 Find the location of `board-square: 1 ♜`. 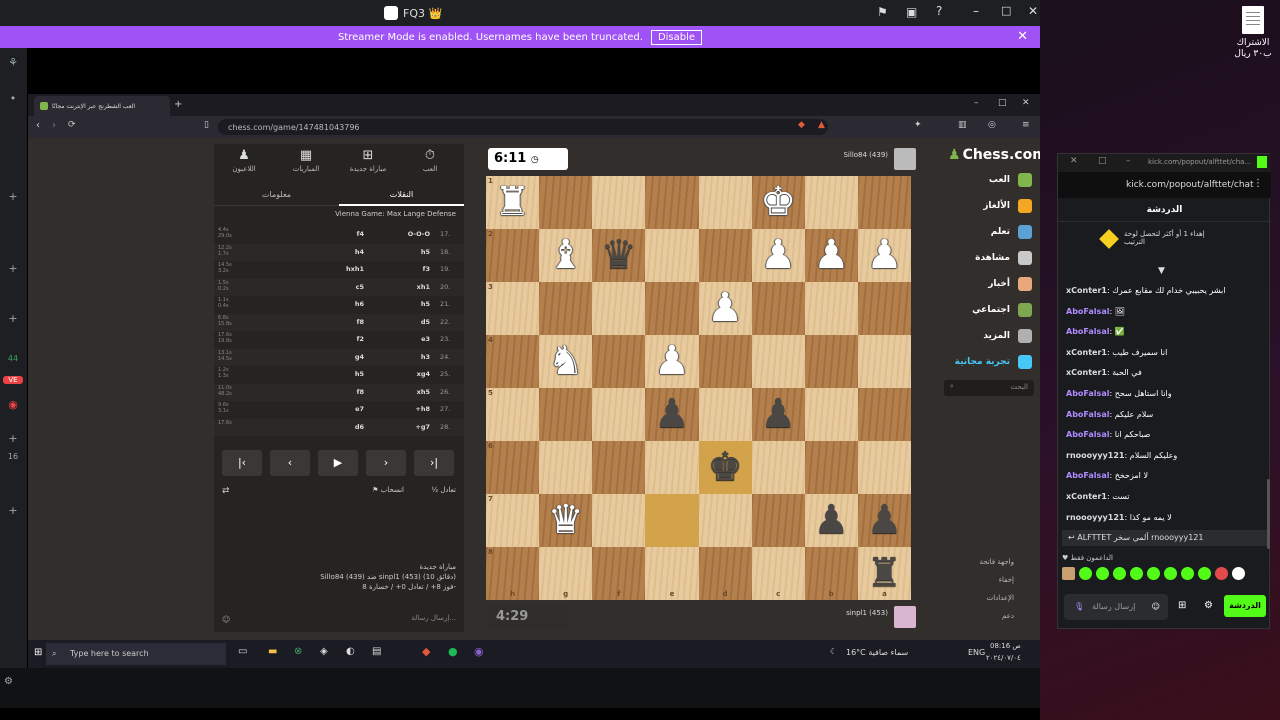

board-square: 1 ♜ is located at coordinates (513, 202).